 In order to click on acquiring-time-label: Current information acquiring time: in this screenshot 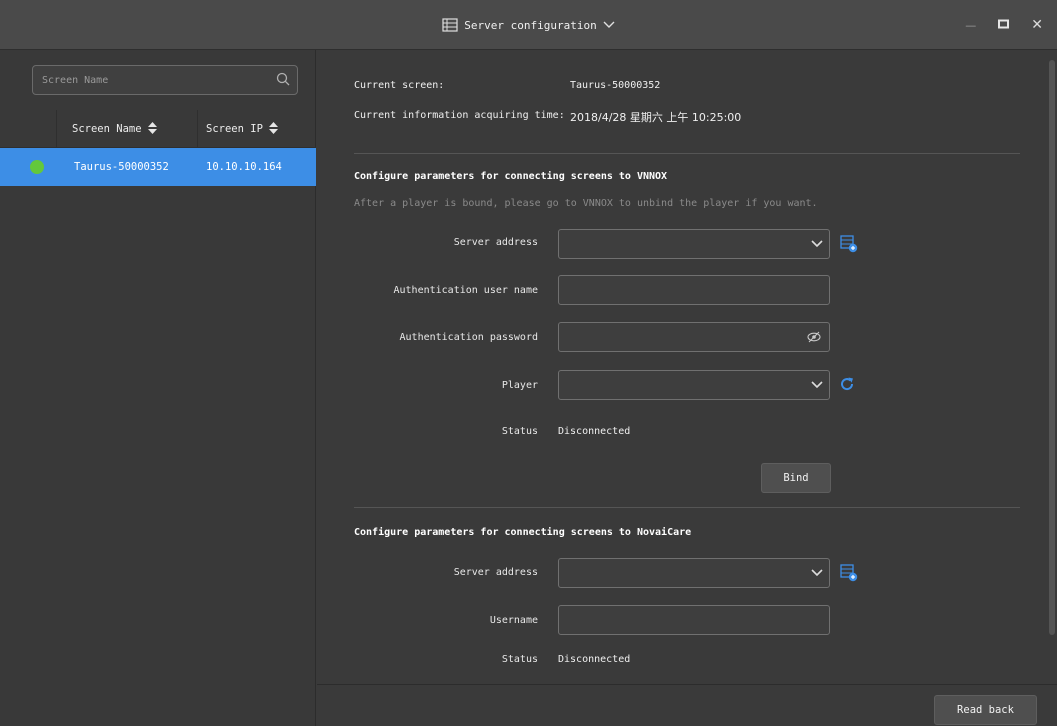, I will do `click(459, 115)`.